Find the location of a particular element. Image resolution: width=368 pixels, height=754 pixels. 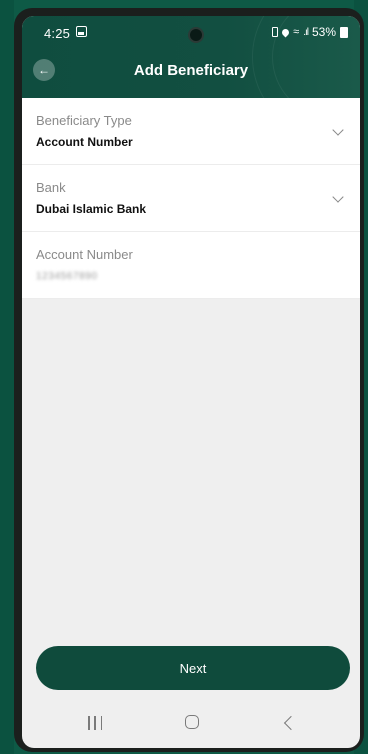

nav-back-icon is located at coordinates (291, 723).